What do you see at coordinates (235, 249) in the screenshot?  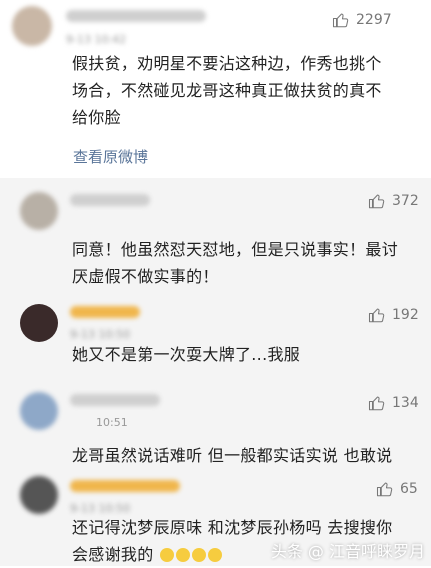 I see `reply-line: 同意！他虽然怼天怼地，但是只说事实！最讨` at bounding box center [235, 249].